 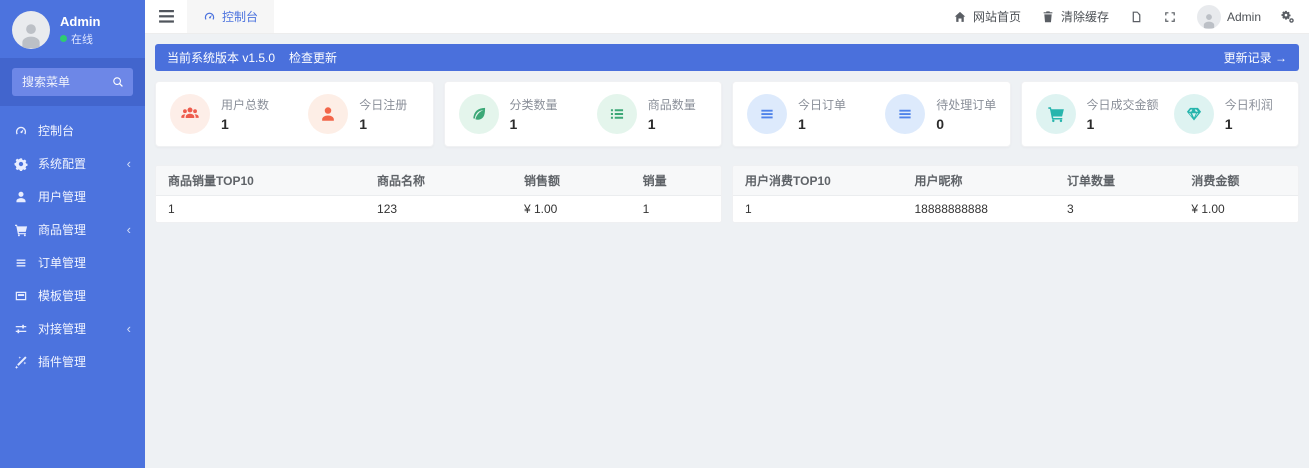 I want to click on person-icon, so click(x=31, y=36).